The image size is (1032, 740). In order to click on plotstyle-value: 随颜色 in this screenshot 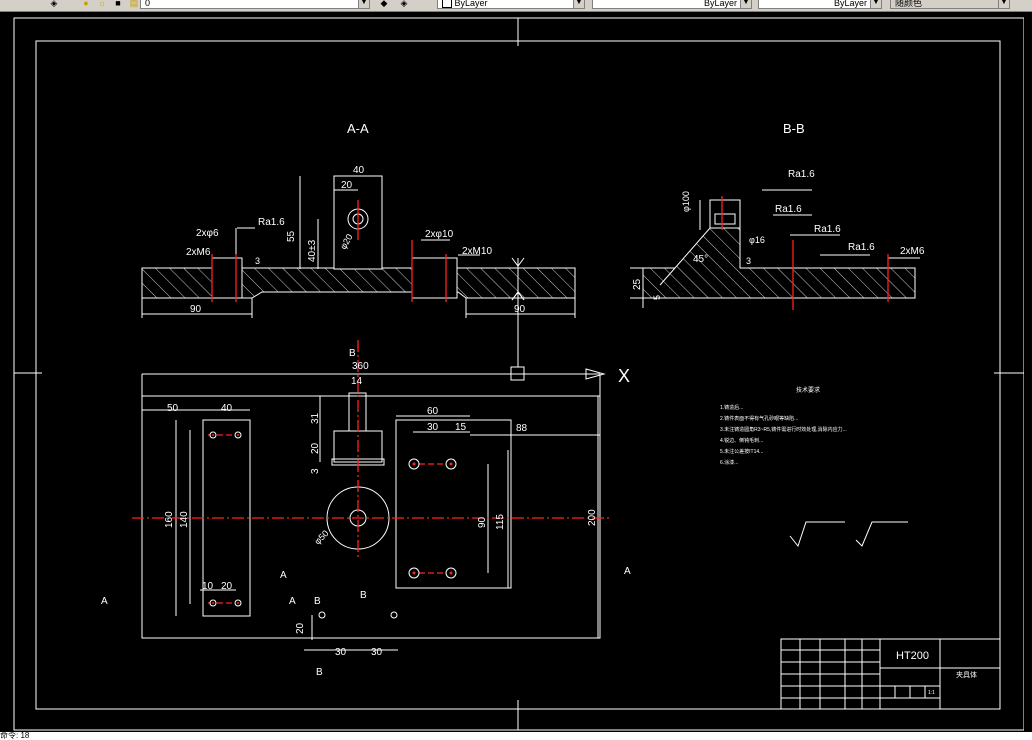, I will do `click(909, 4)`.